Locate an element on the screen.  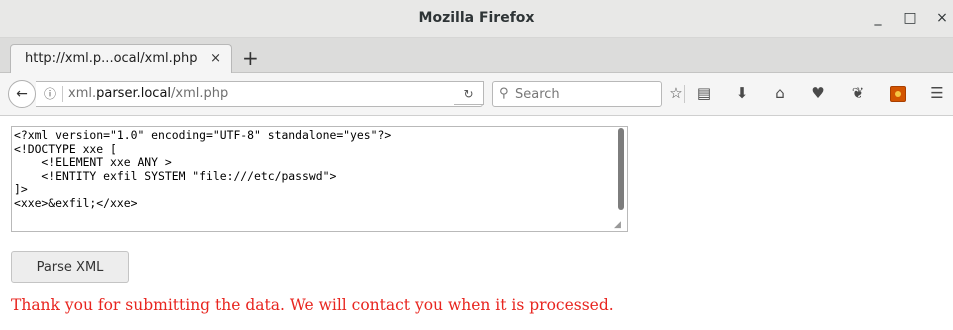
window-title: Mozilla Firefox is located at coordinates (476, 18).